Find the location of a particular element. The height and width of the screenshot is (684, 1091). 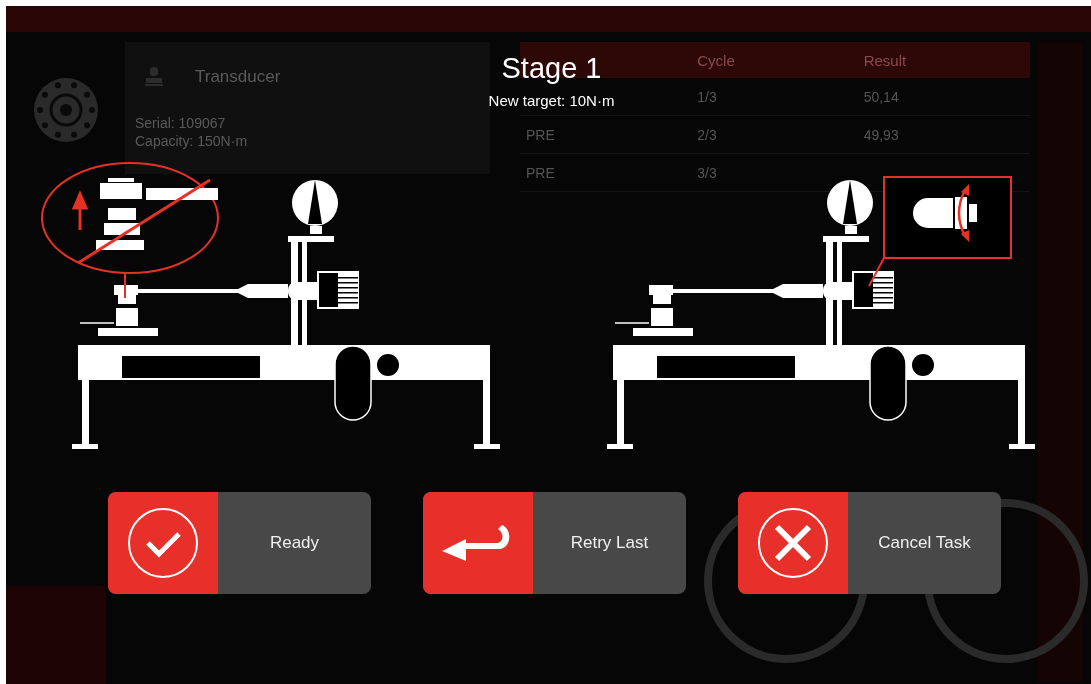

column-header: Cycle is located at coordinates (716, 60).